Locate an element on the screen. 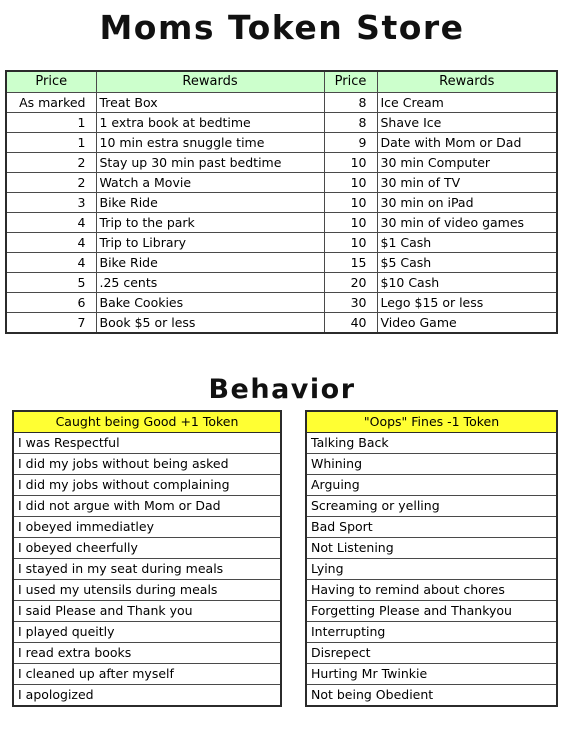  list-item: I did my jobs without being asked is located at coordinates (147, 464).